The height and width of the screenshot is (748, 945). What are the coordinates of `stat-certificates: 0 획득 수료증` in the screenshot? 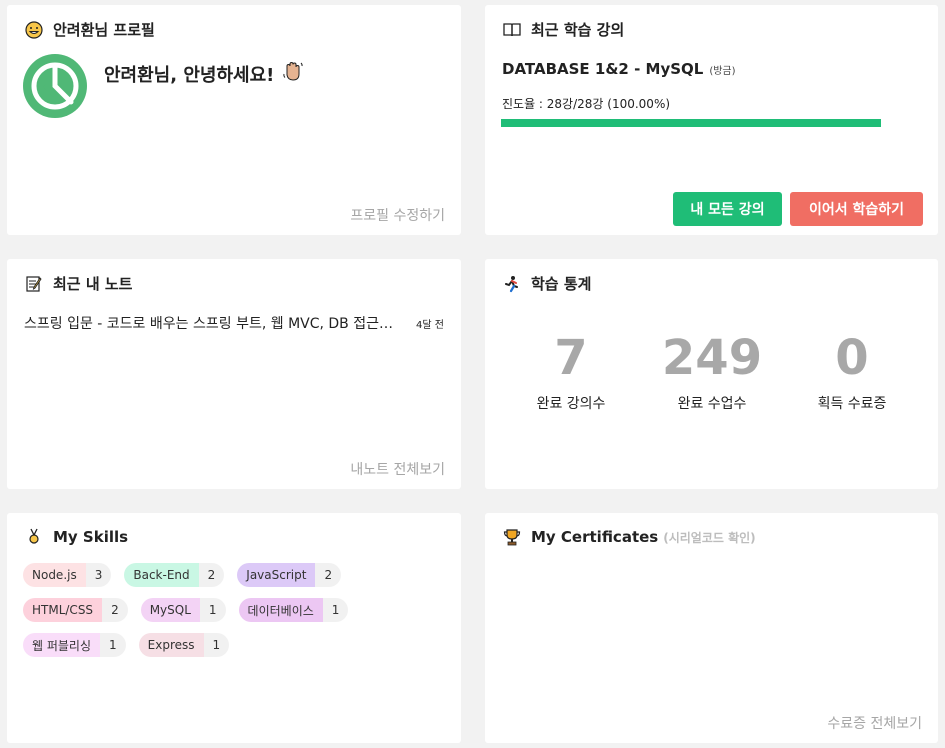 It's located at (852, 371).